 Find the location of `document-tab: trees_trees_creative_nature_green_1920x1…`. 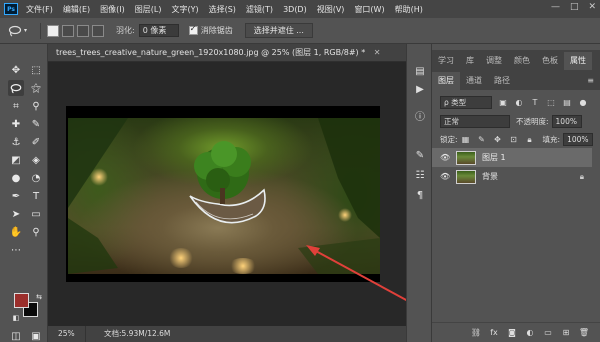

document-tab: trees_trees_creative_nature_green_1920x1… is located at coordinates (227, 53).